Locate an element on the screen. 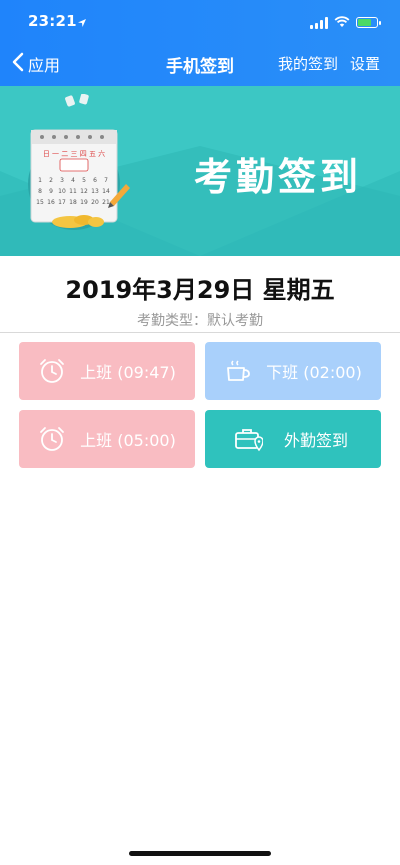 This screenshot has height=865, width=400. calendar-day-number: 15 is located at coordinates (40, 202).